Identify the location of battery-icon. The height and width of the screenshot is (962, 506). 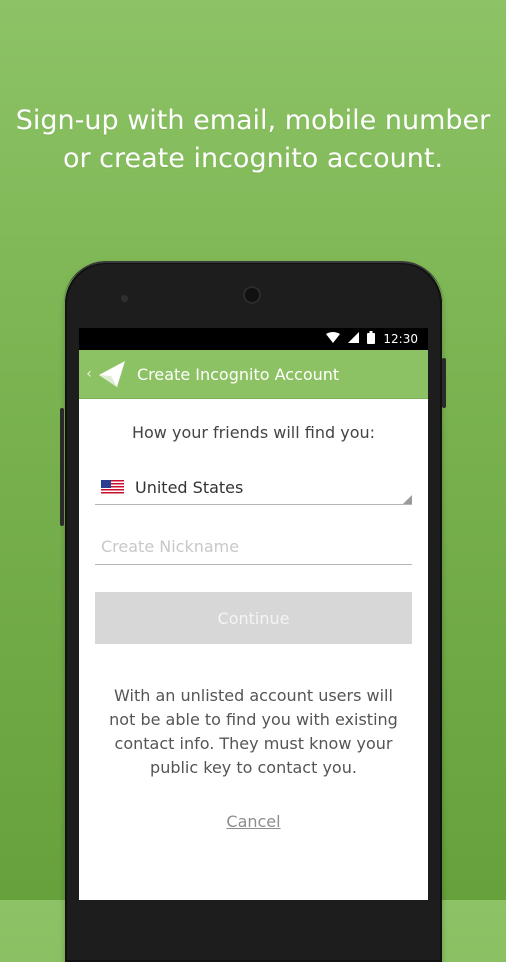
(371, 339).